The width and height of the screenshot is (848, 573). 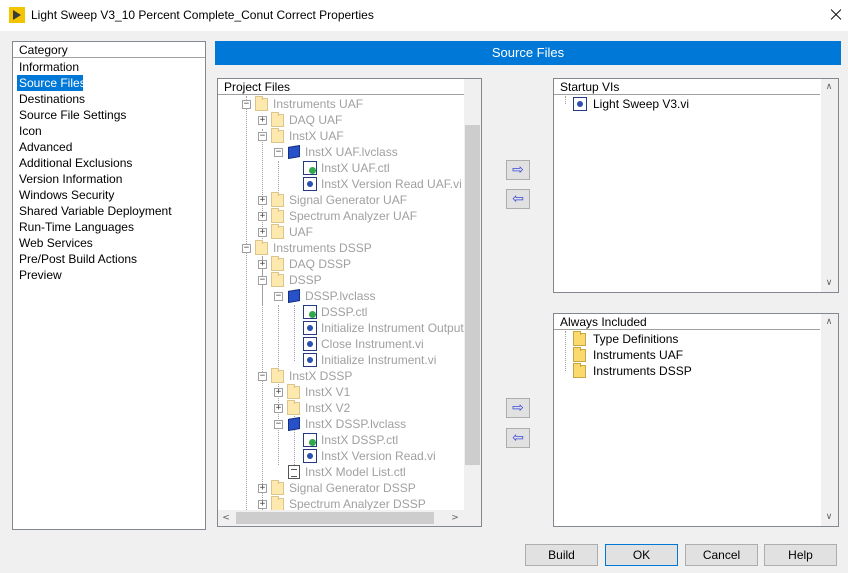 I want to click on category-item-windows-security: Windows Security, so click(x=111, y=195).